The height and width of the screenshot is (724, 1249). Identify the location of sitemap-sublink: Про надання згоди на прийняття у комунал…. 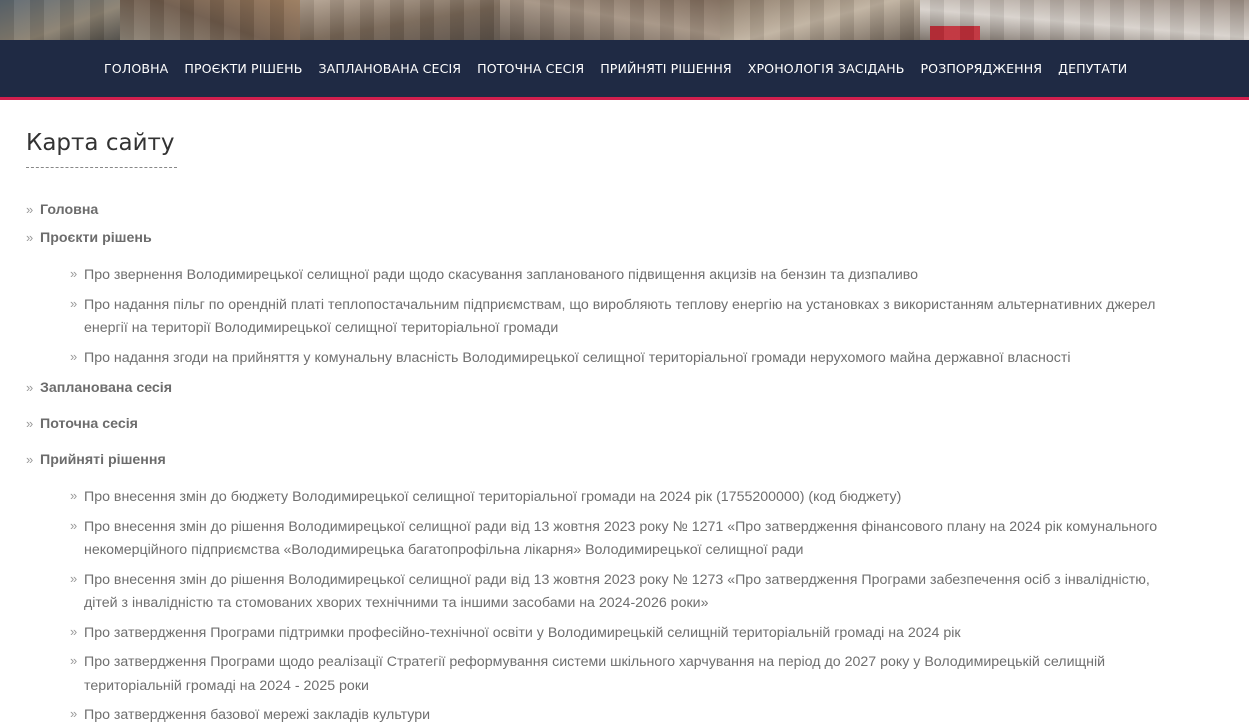
(577, 359).